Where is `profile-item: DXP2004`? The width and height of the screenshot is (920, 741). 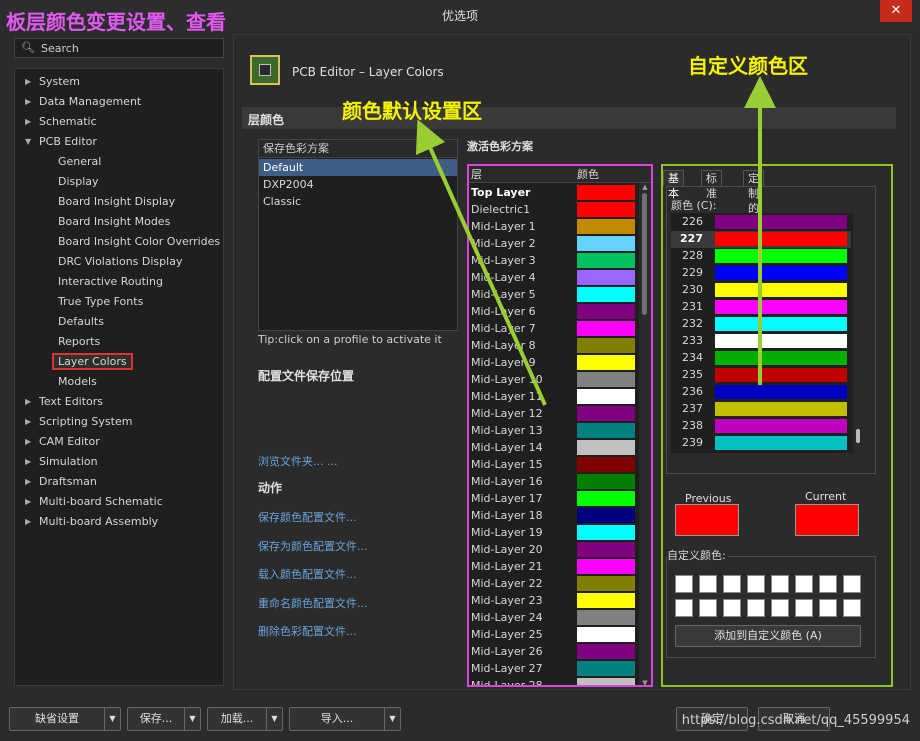 profile-item: DXP2004 is located at coordinates (358, 184).